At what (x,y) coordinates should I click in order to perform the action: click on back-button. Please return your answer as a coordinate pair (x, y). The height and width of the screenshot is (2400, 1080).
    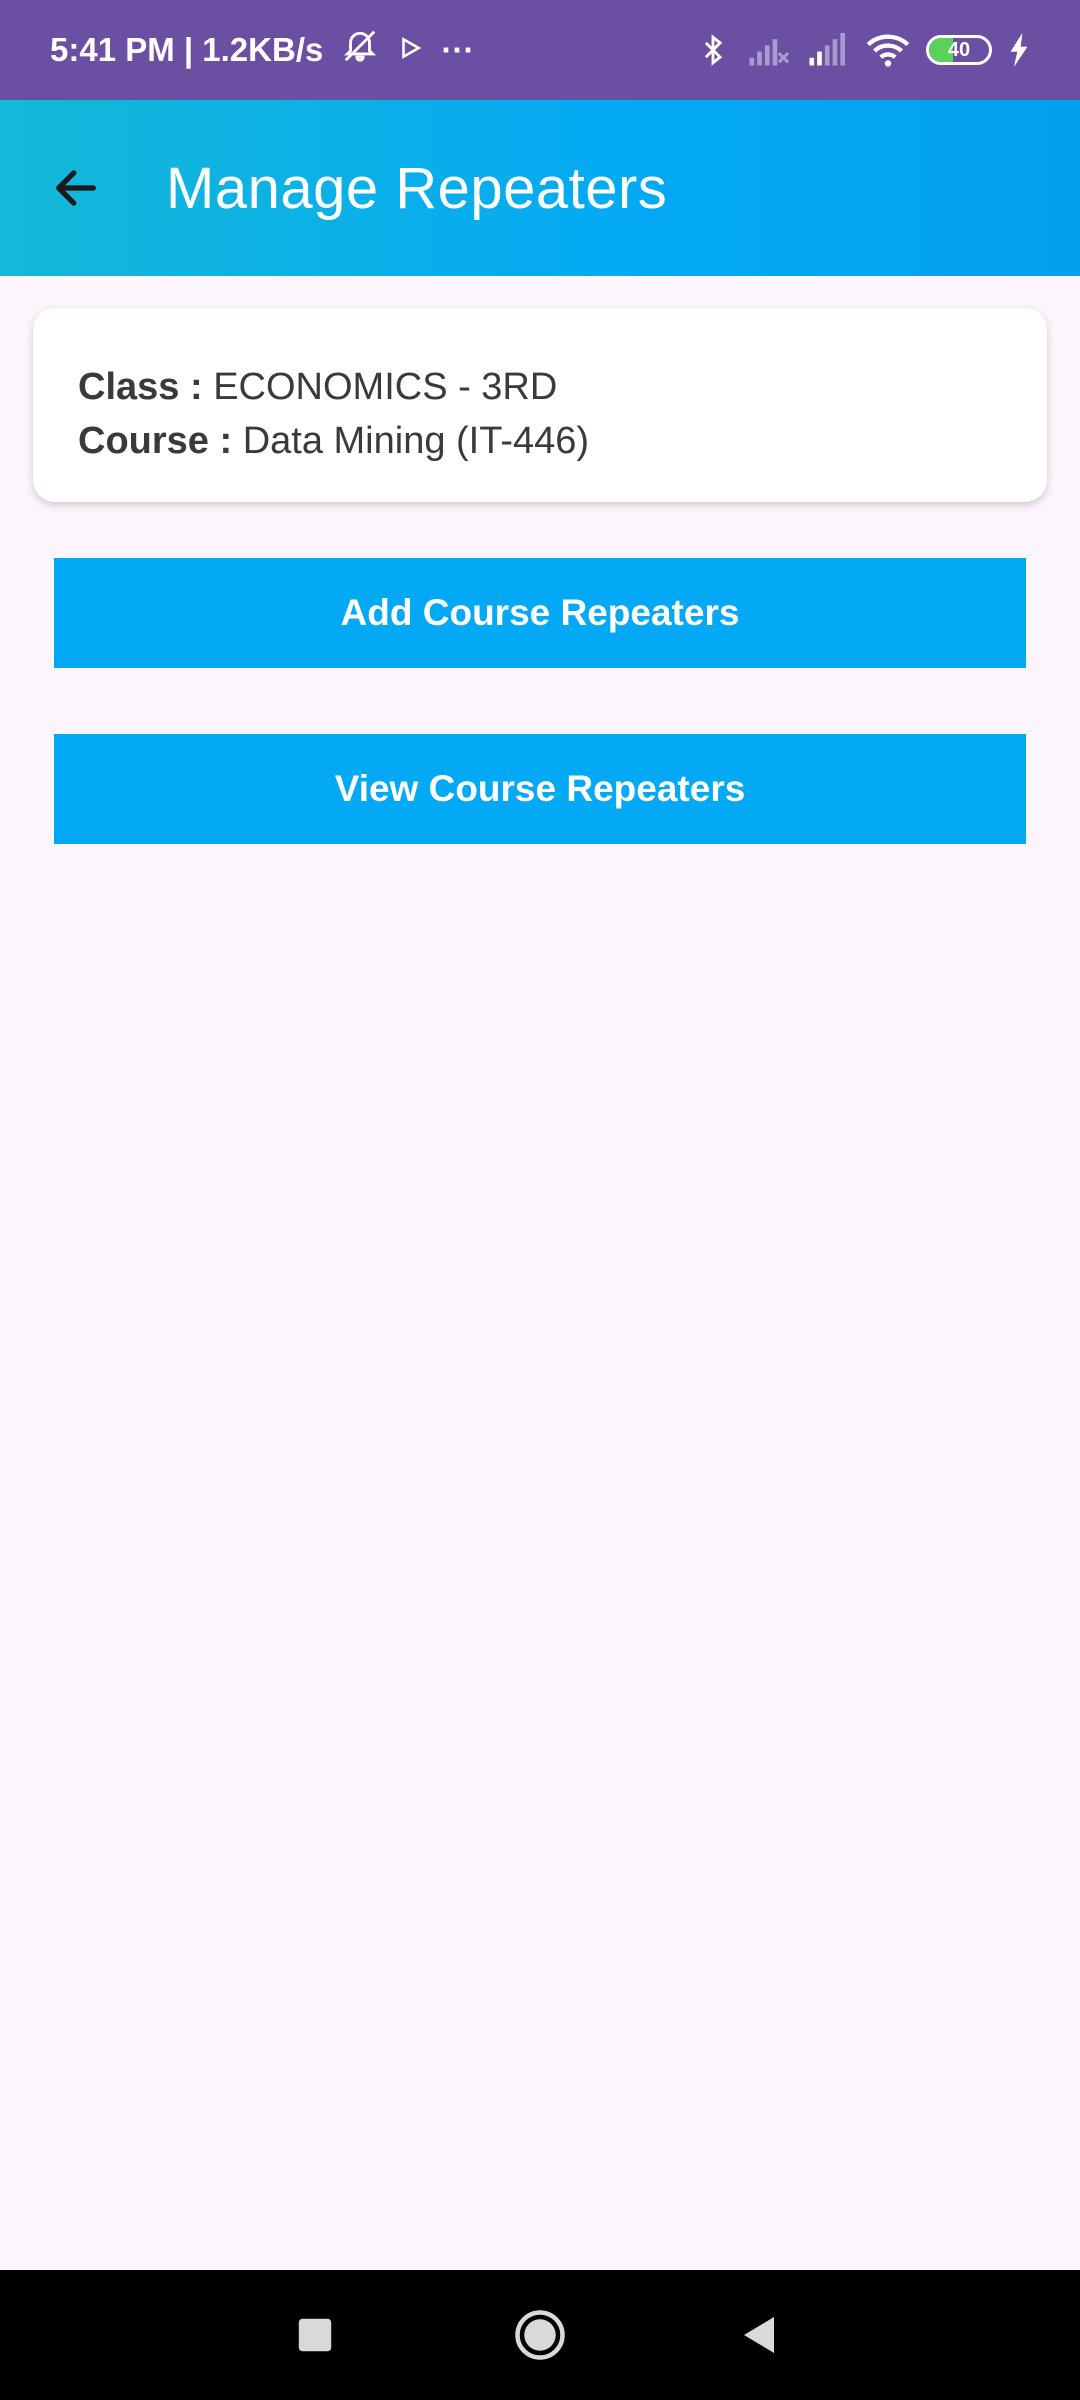
    Looking at the image, I should click on (76, 188).